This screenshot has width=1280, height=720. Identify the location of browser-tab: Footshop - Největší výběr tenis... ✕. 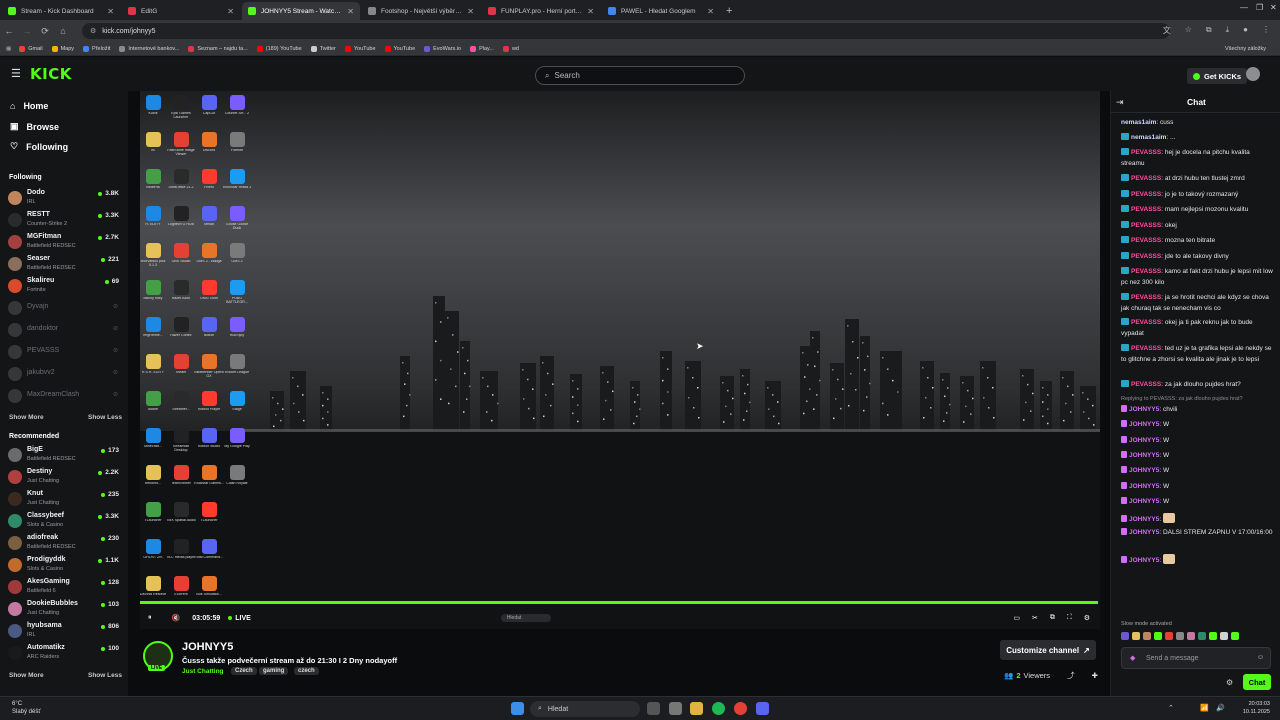
(421, 11).